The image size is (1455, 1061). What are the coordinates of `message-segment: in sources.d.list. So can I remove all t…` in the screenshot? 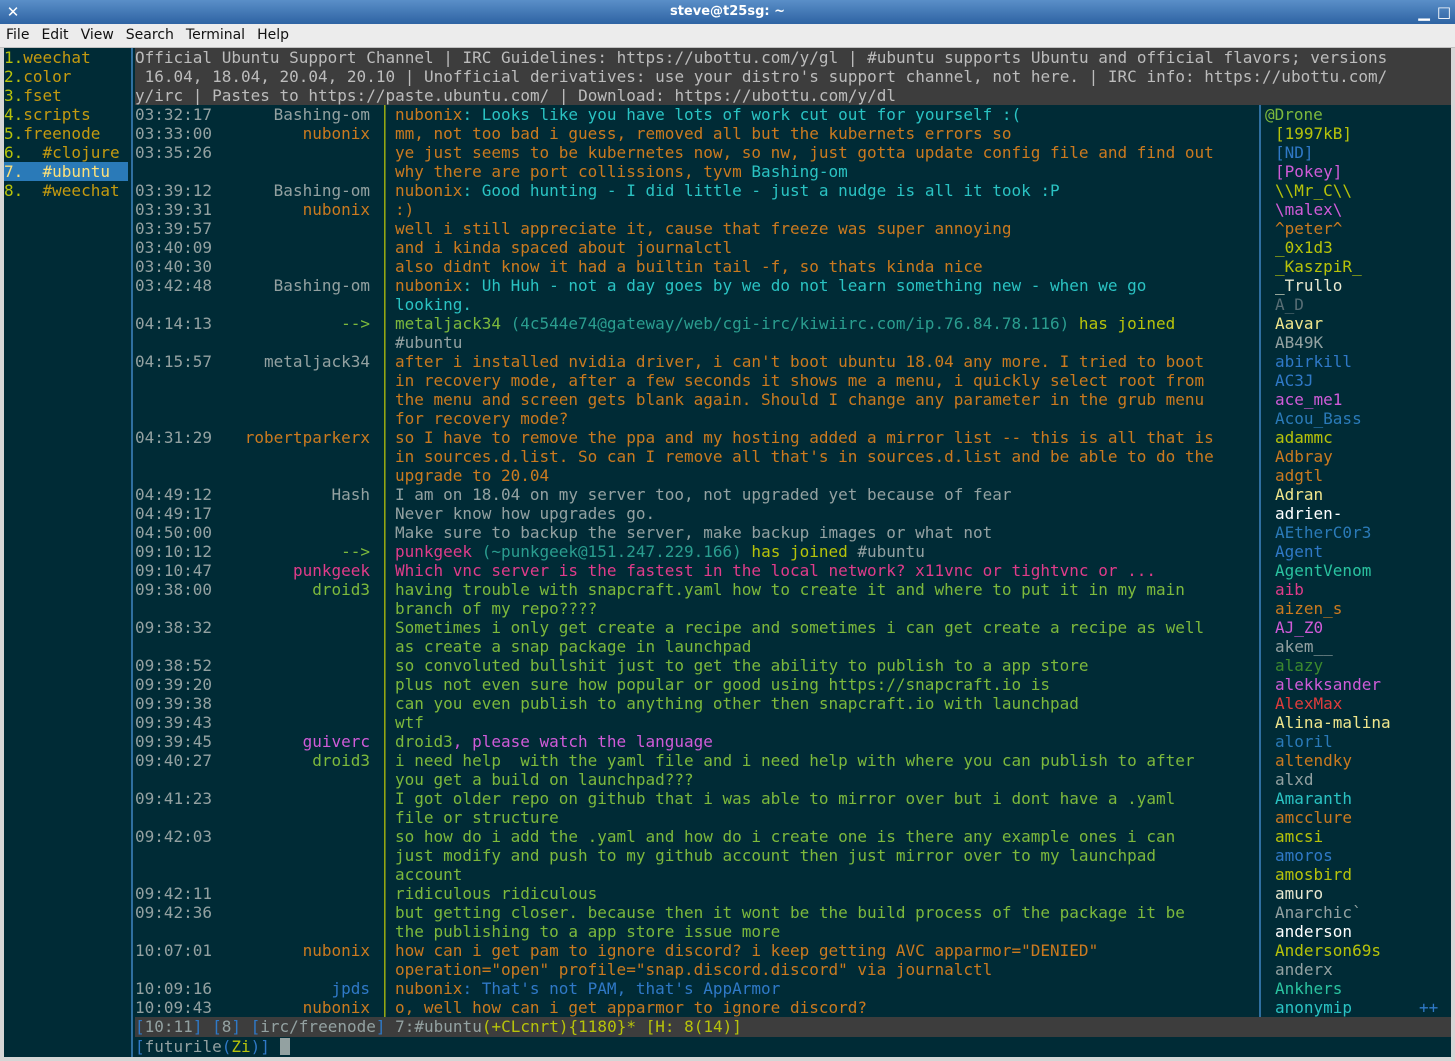 It's located at (804, 456).